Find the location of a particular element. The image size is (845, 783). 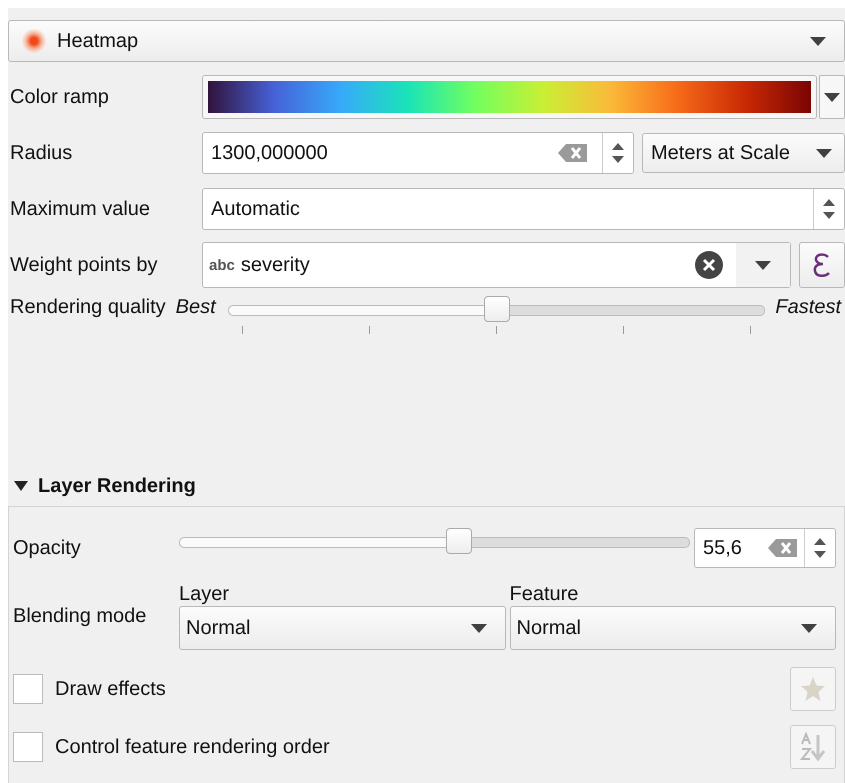

maximum-value-field: Automatic is located at coordinates (523, 209).